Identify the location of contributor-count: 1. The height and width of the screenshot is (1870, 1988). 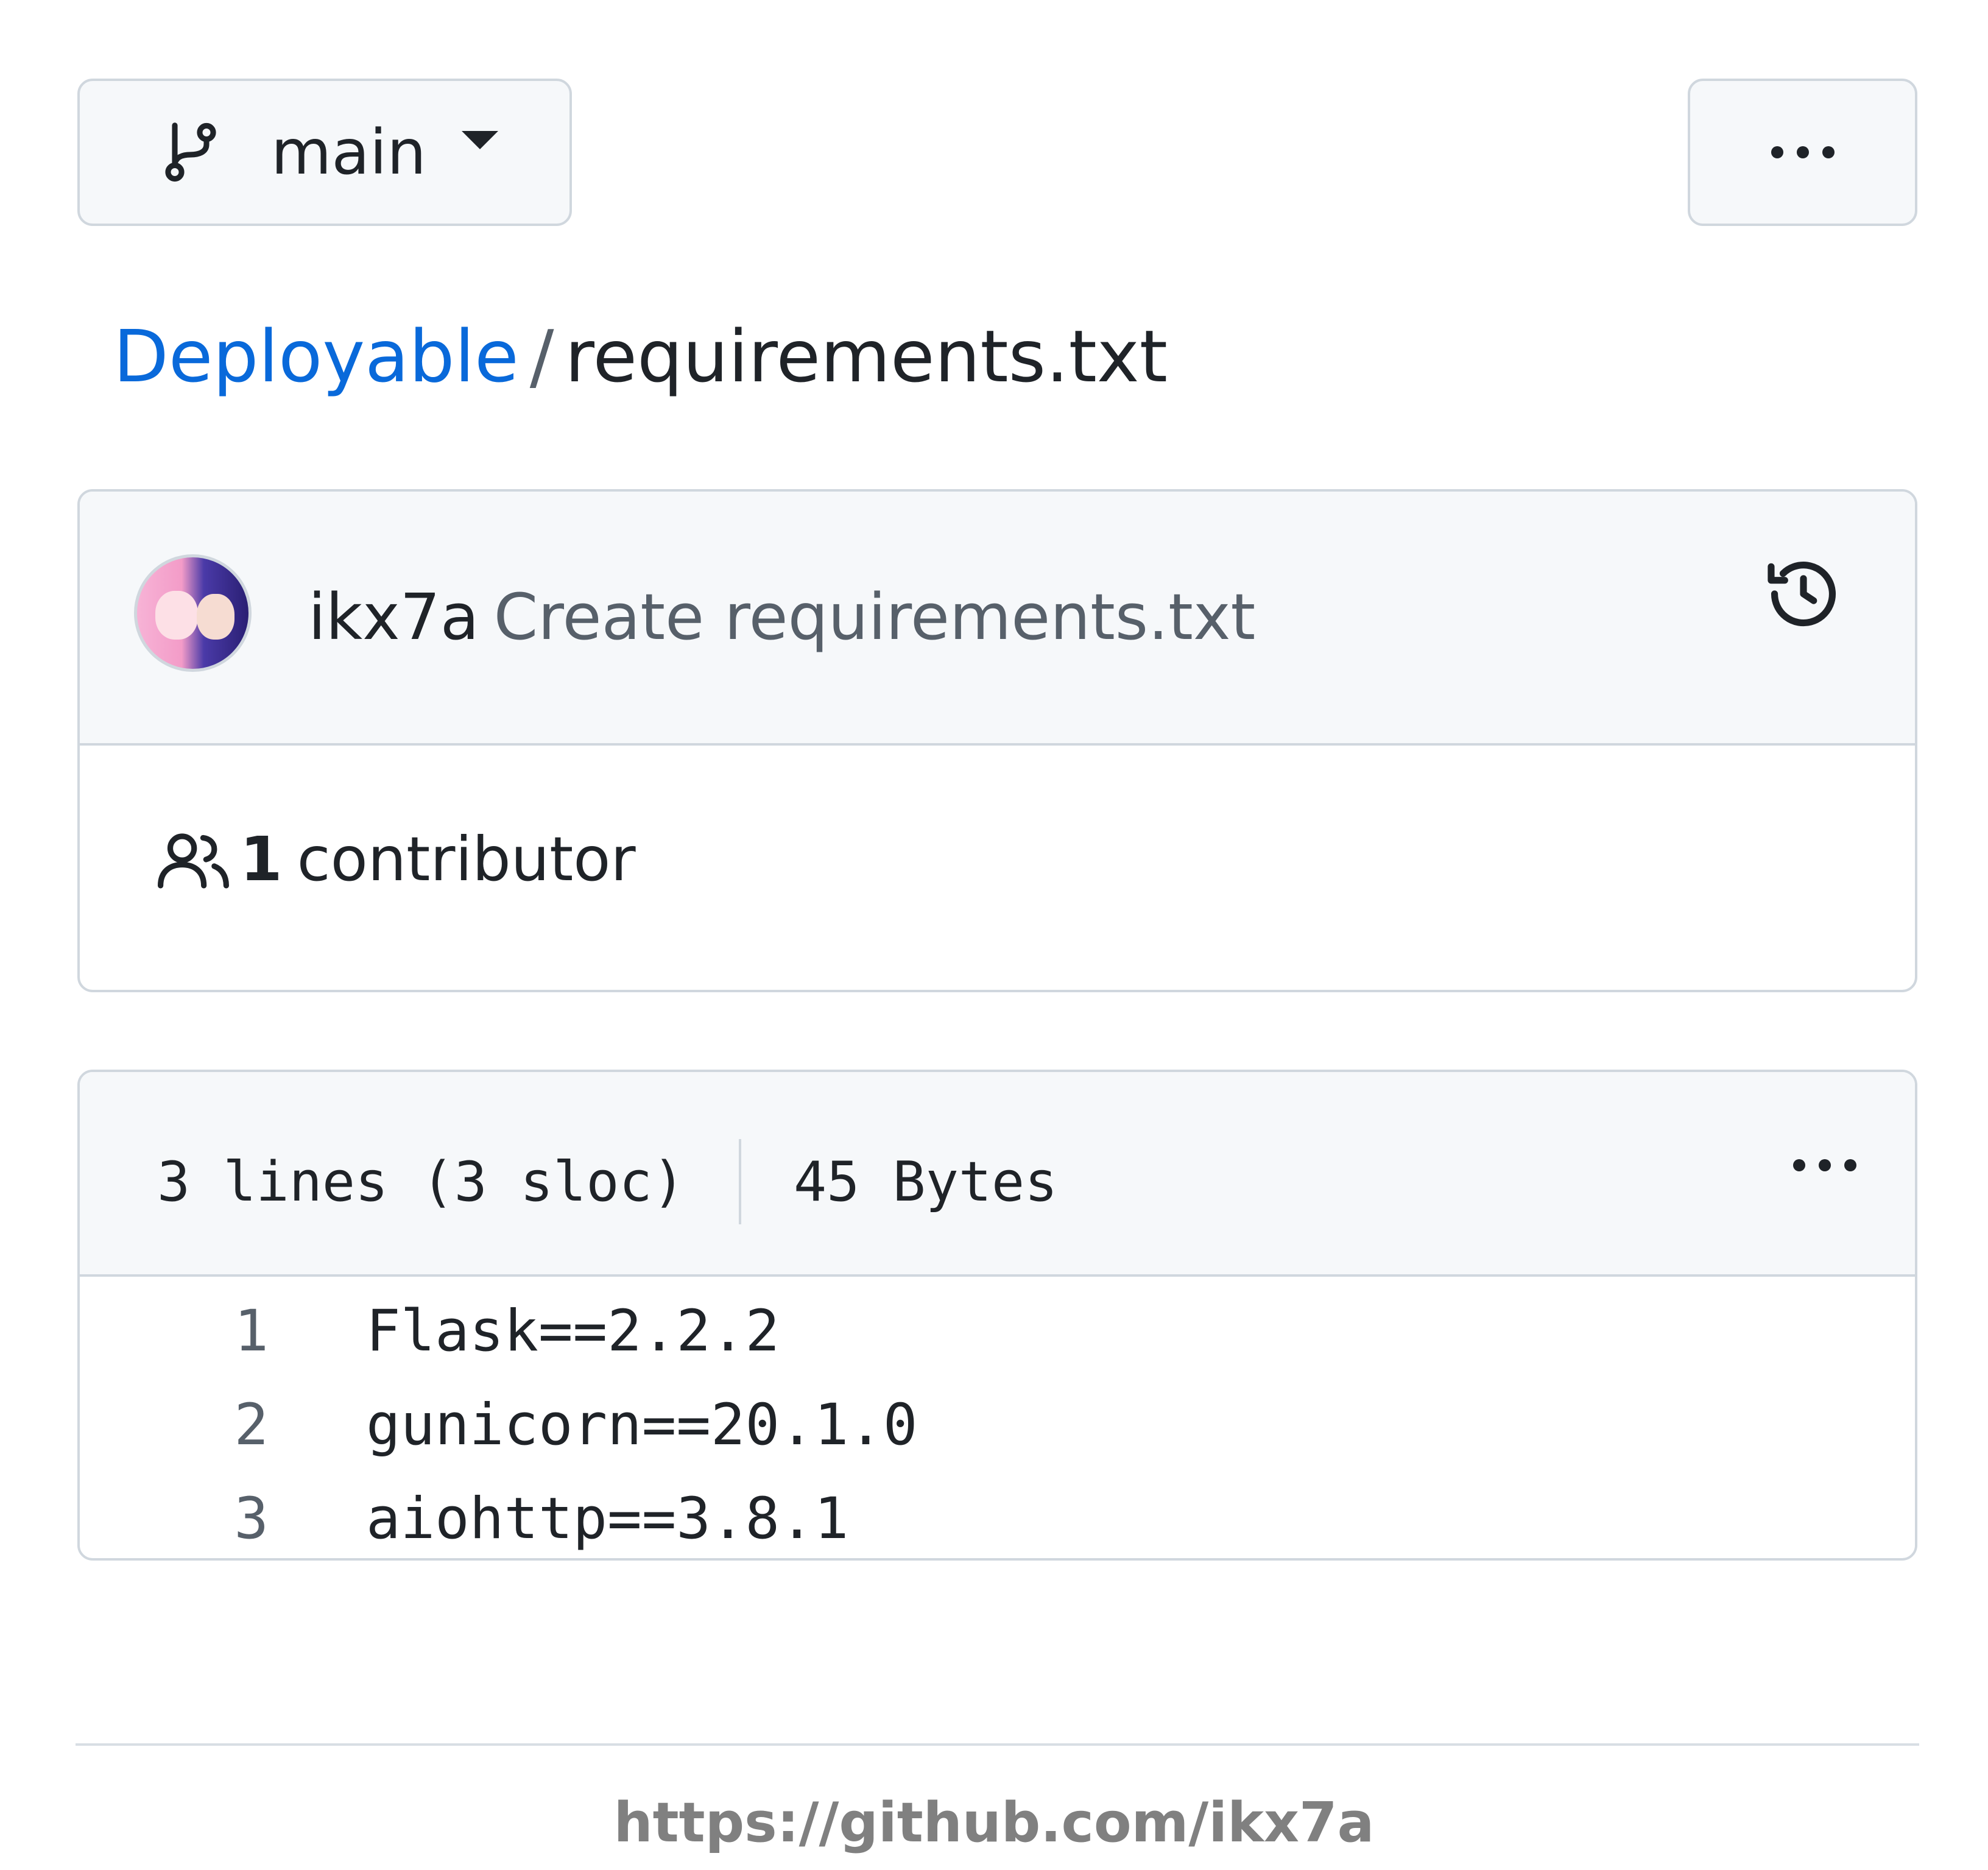
(261, 859).